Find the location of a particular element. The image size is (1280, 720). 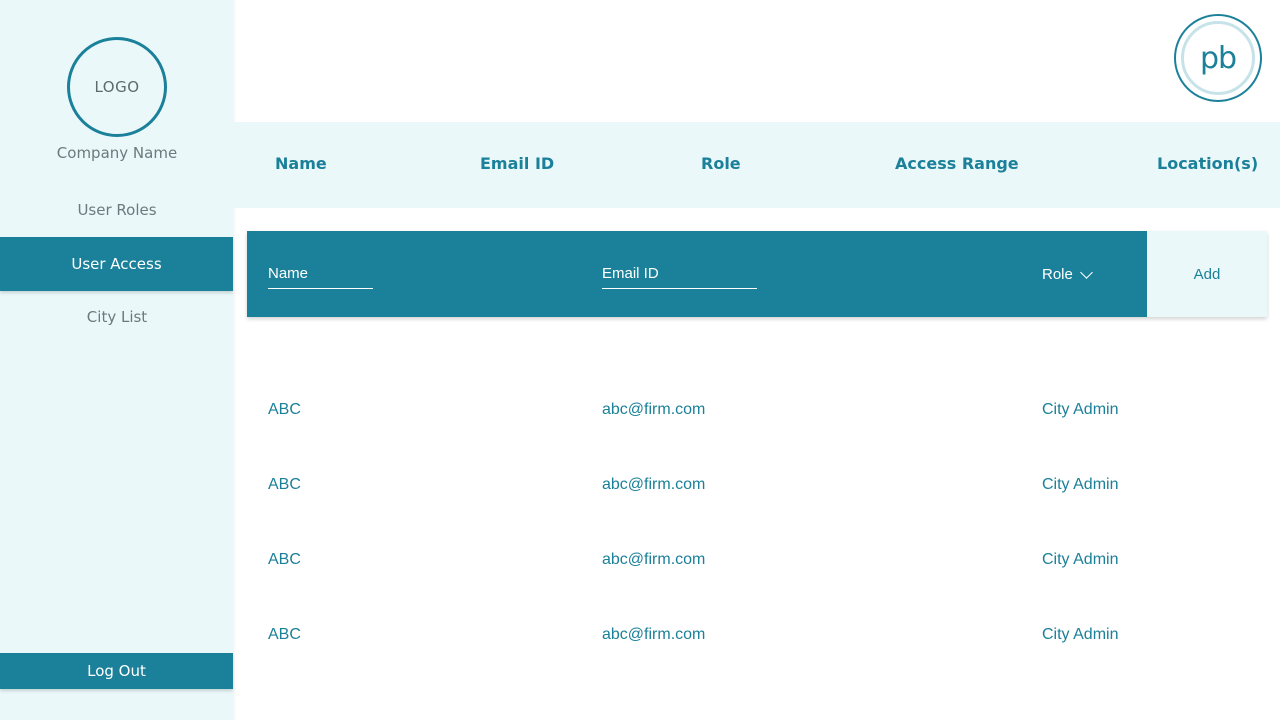

sidebar-item-user-access: User Access is located at coordinates (116, 264).